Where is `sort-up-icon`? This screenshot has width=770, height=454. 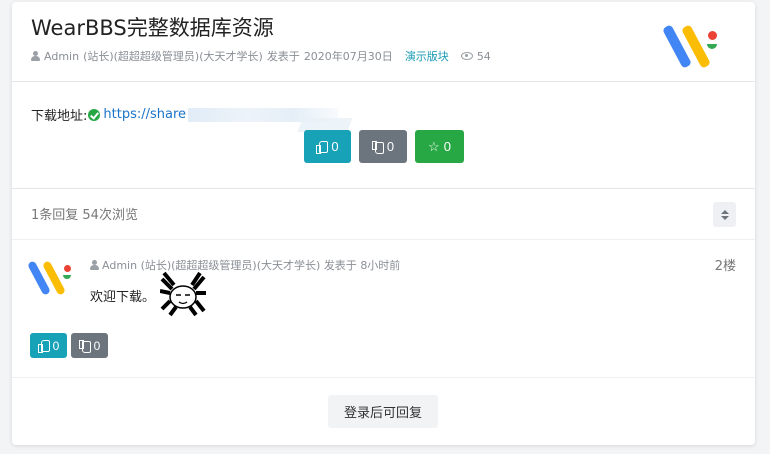
sort-up-icon is located at coordinates (724, 211).